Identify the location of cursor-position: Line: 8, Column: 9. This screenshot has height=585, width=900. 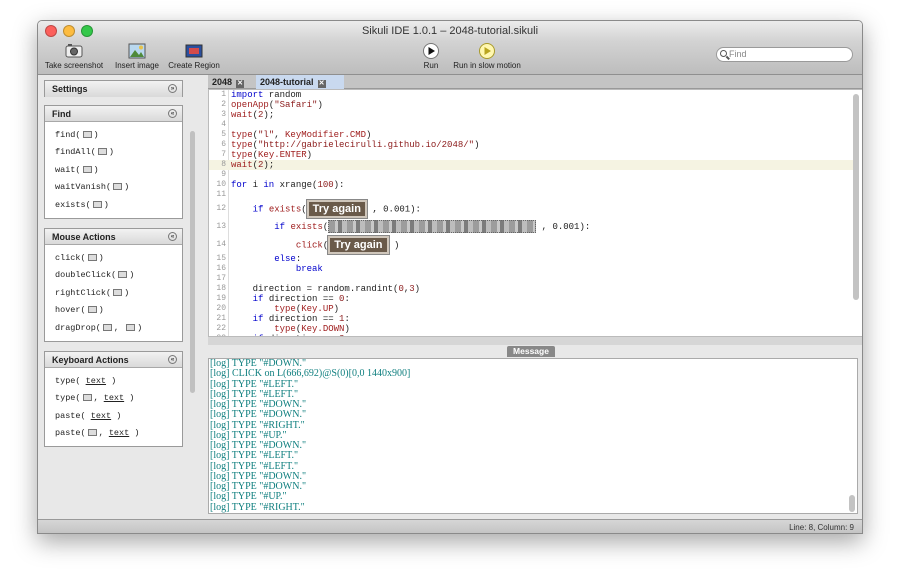
(821, 527).